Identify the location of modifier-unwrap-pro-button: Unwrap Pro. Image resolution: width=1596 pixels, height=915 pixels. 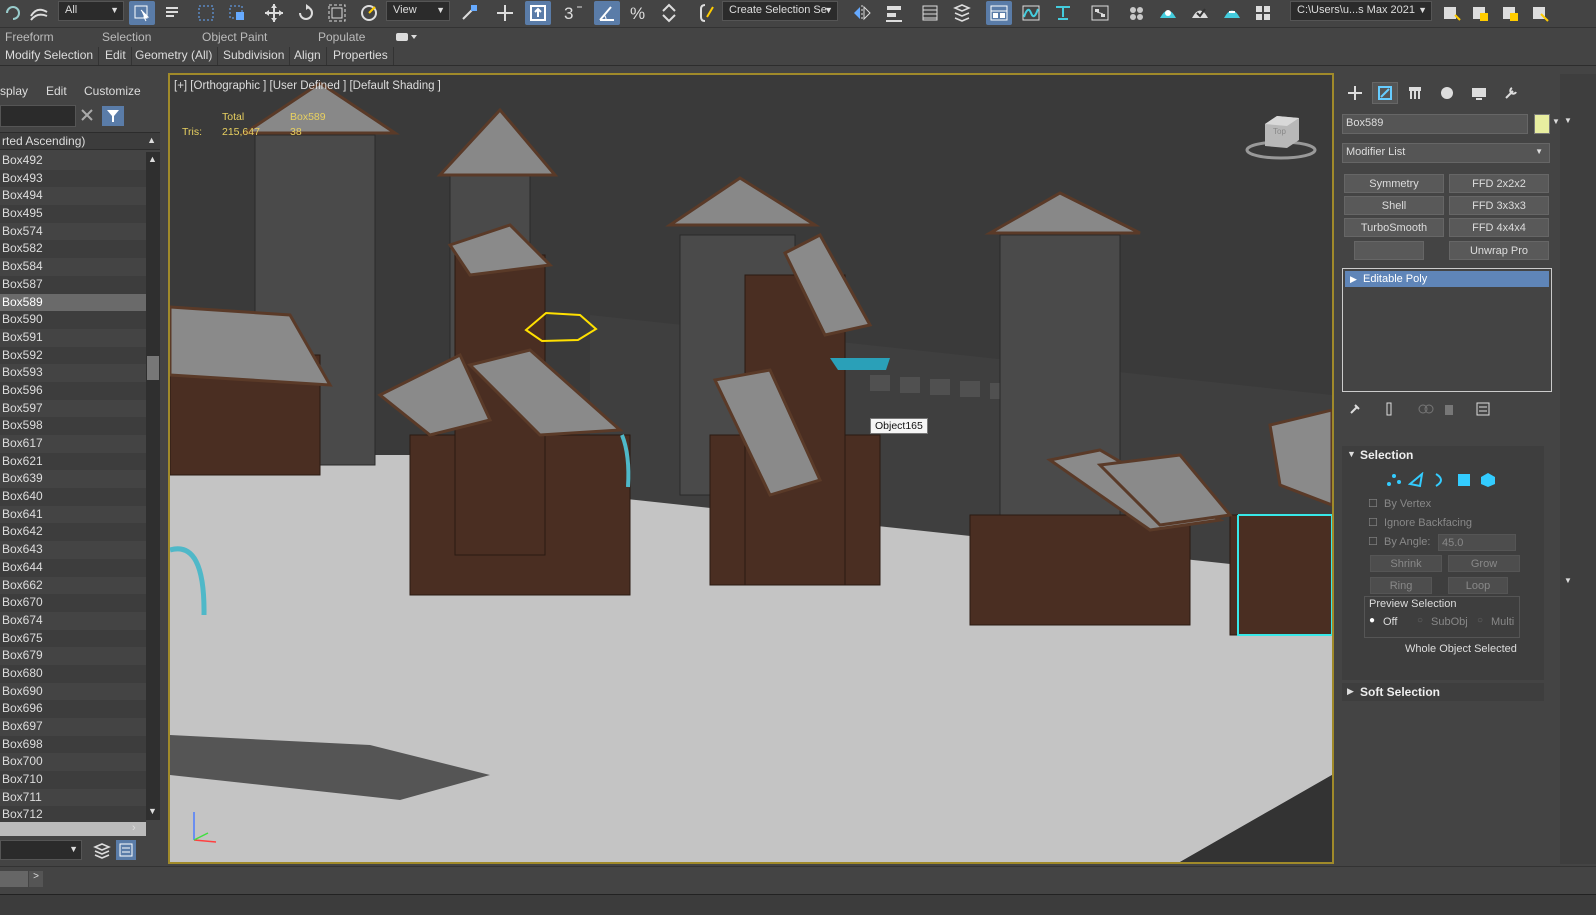
(1499, 250).